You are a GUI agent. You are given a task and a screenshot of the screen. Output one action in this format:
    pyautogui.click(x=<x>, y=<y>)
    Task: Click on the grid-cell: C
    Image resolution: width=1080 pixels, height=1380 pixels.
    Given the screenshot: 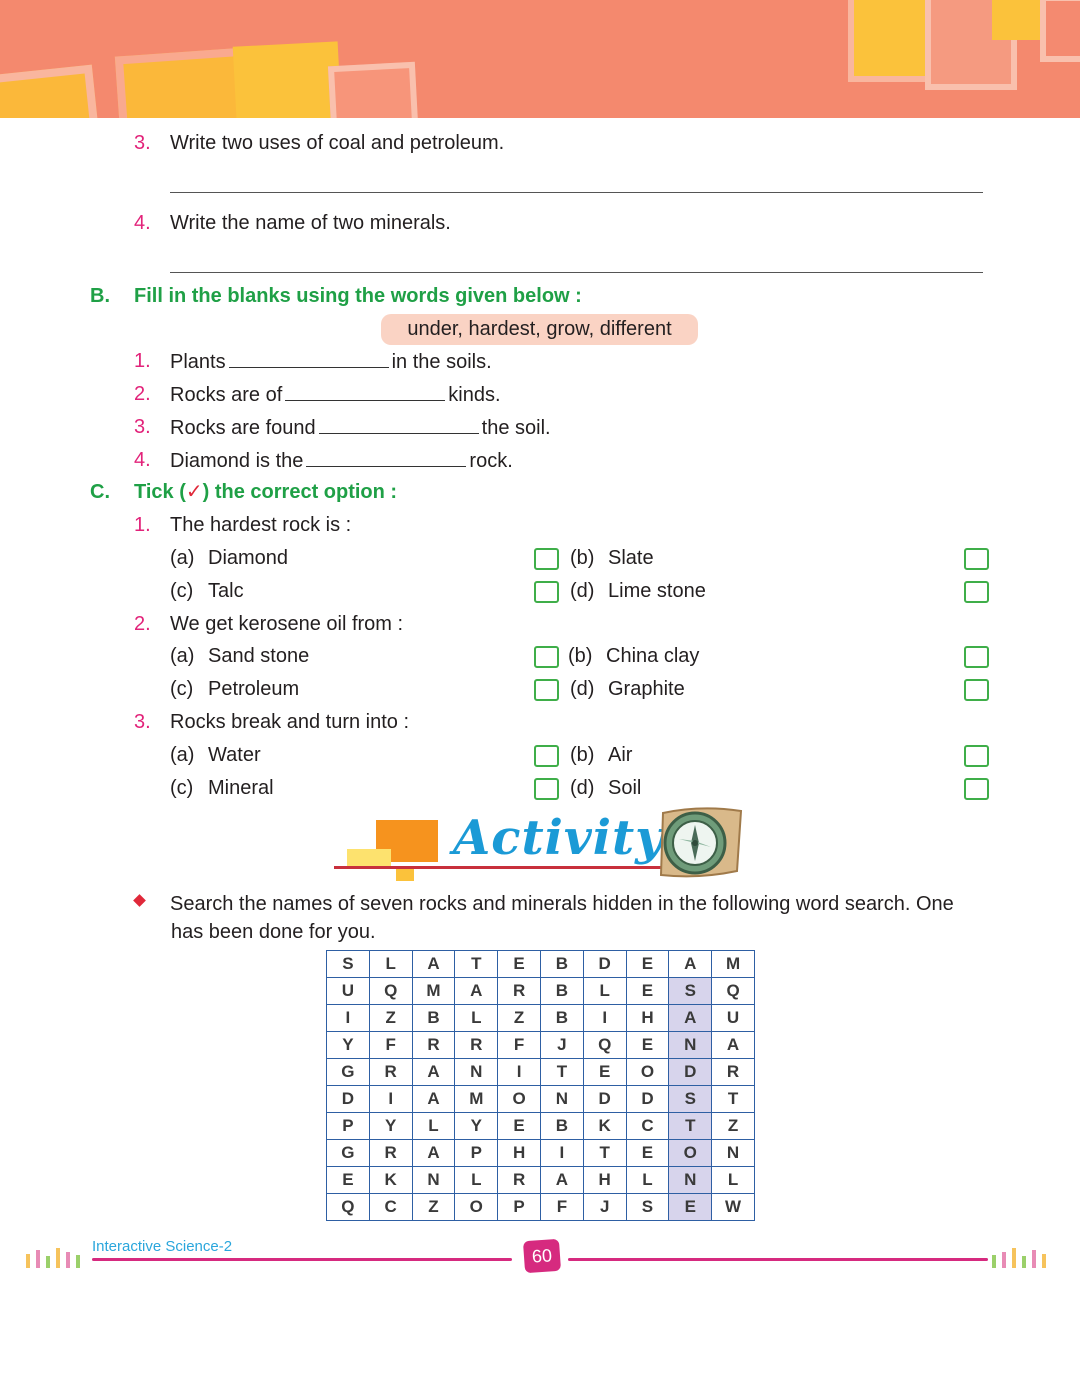 What is the action you would take?
    pyautogui.click(x=647, y=1126)
    